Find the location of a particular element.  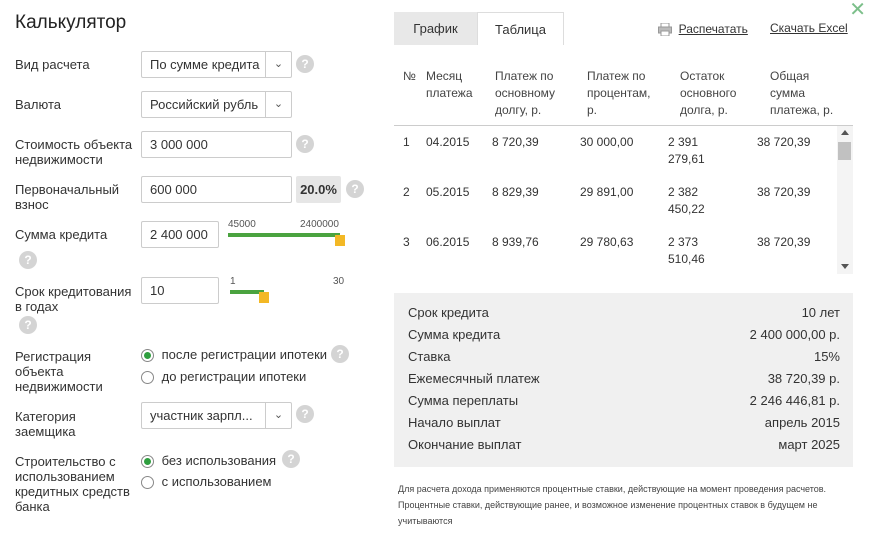

down-payment-percent: 20.0% is located at coordinates (318, 189).